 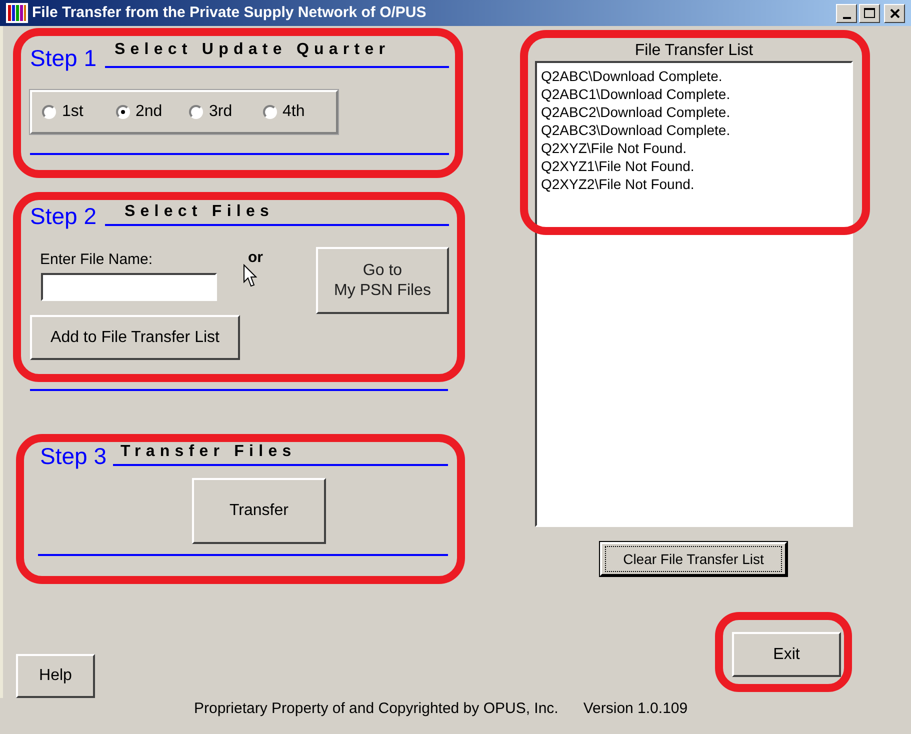 I want to click on list-item: Q2XYZ1\File Not Found., so click(x=696, y=166).